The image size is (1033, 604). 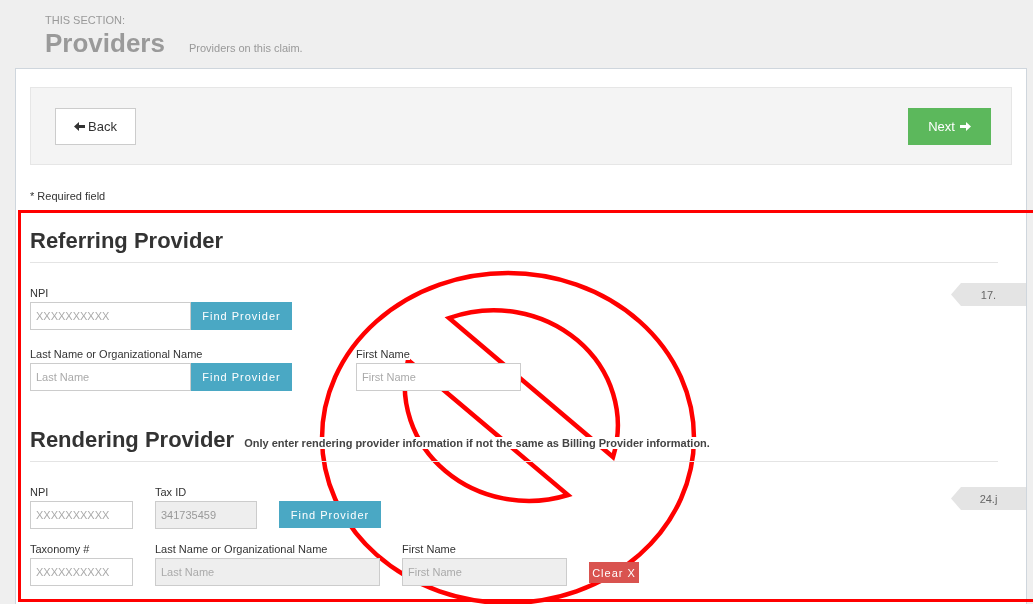 What do you see at coordinates (86, 20) in the screenshot?
I see `section-eyebrow: THIS SECTION:` at bounding box center [86, 20].